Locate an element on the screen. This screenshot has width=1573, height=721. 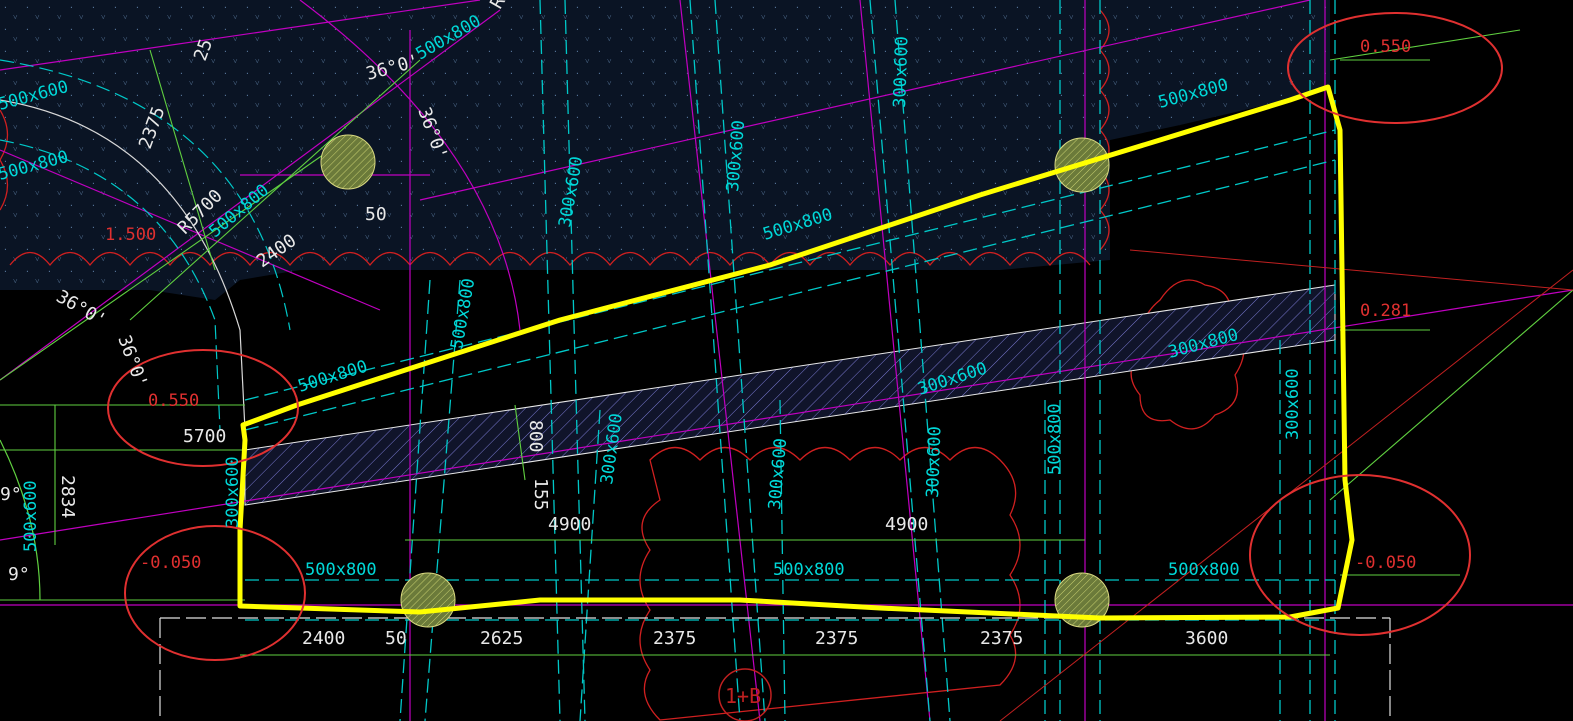
elevation-left-bottom: -0.050 is located at coordinates (170, 563).